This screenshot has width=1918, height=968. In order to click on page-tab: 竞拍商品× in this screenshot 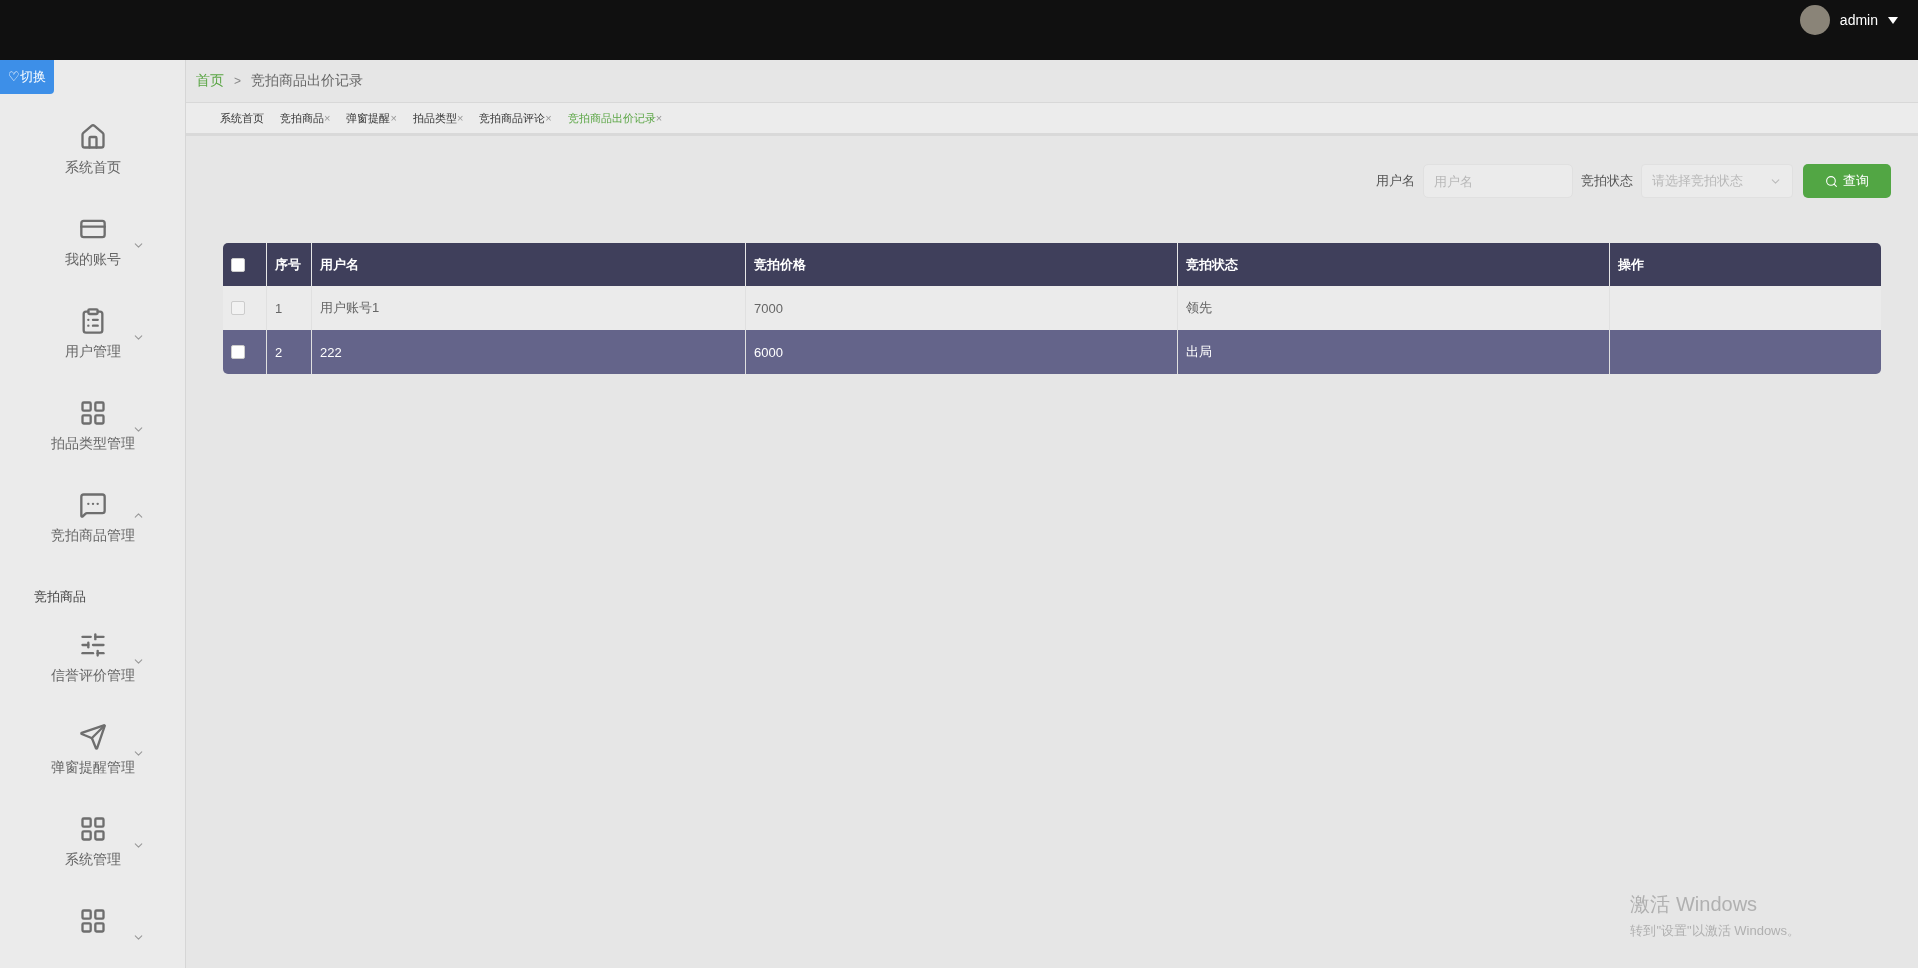, I will do `click(305, 118)`.